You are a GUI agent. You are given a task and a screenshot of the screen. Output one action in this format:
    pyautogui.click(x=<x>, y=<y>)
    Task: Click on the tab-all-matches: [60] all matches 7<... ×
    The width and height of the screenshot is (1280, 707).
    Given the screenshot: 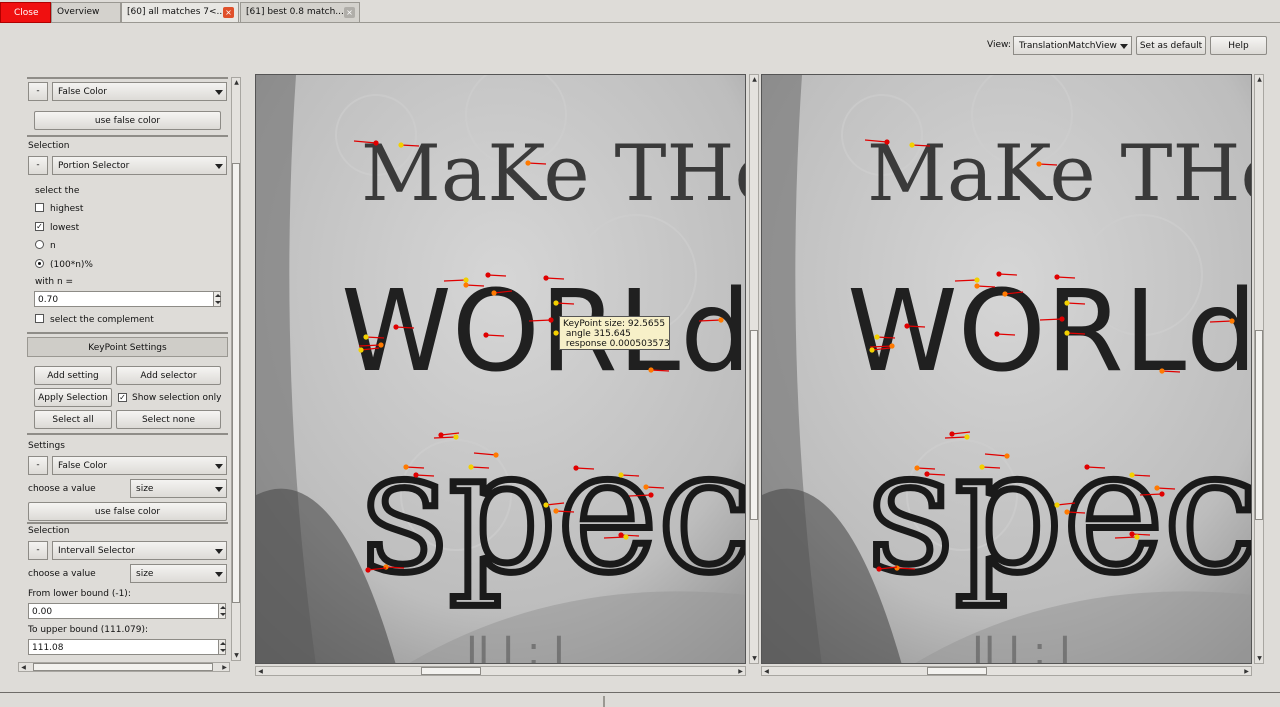 What is the action you would take?
    pyautogui.click(x=180, y=12)
    